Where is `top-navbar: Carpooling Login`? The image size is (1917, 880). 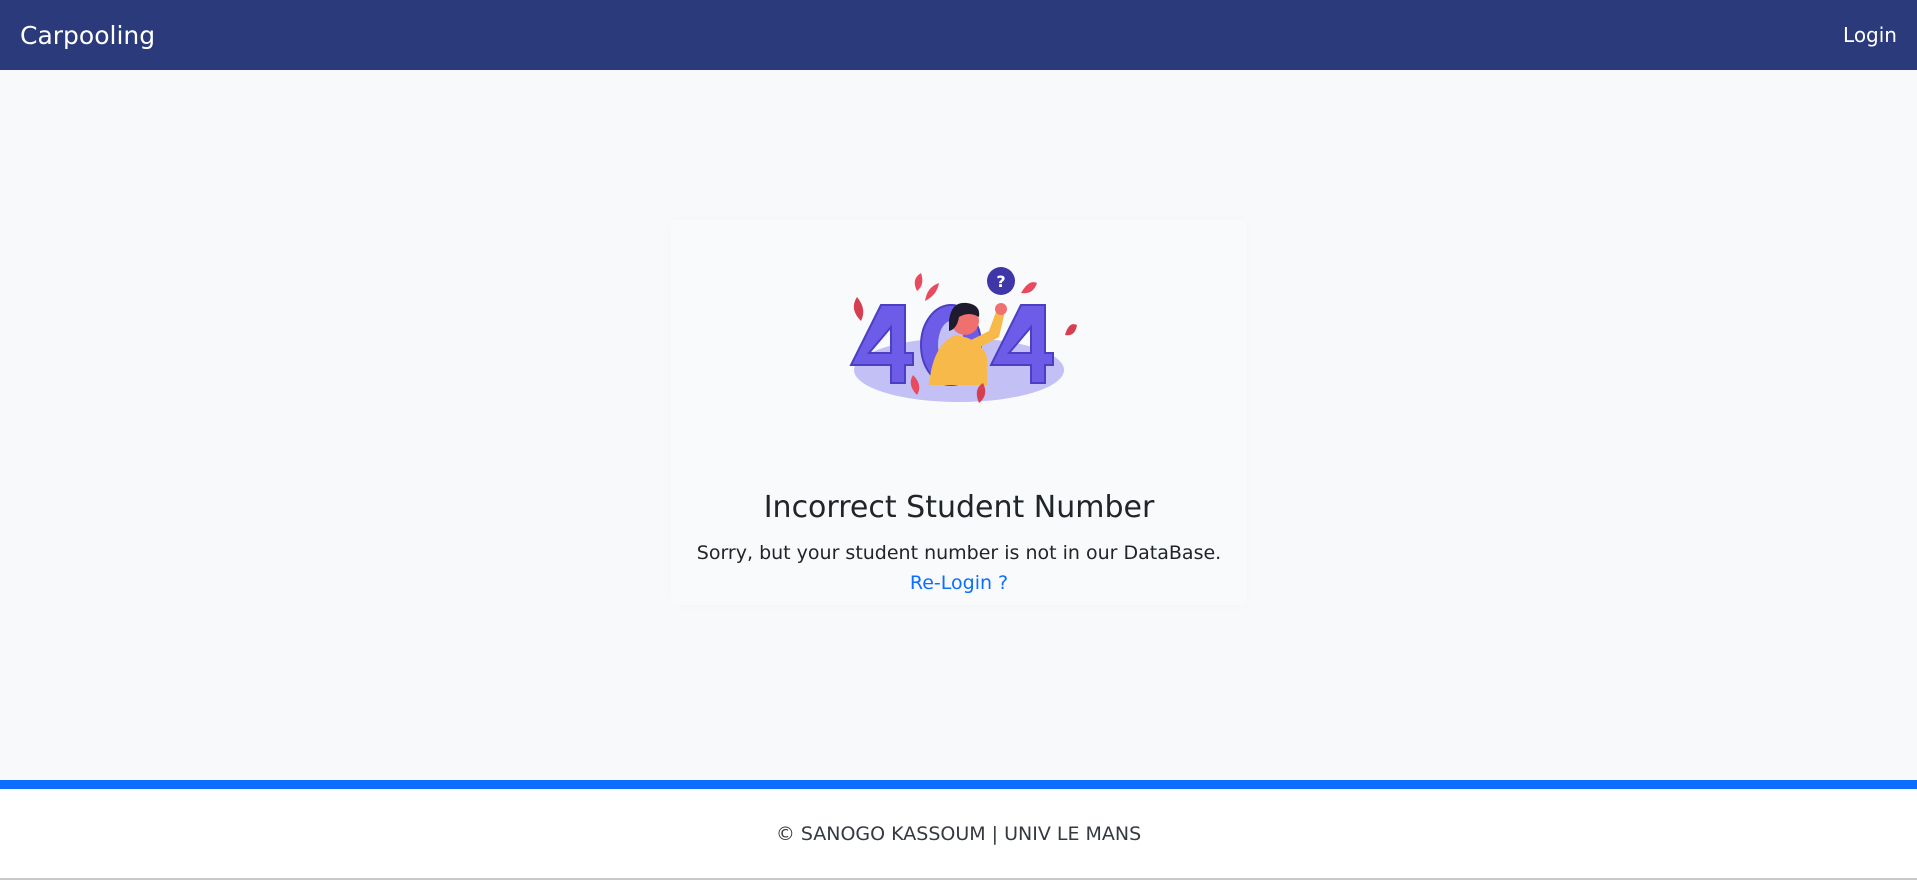 top-navbar: Carpooling Login is located at coordinates (958, 35).